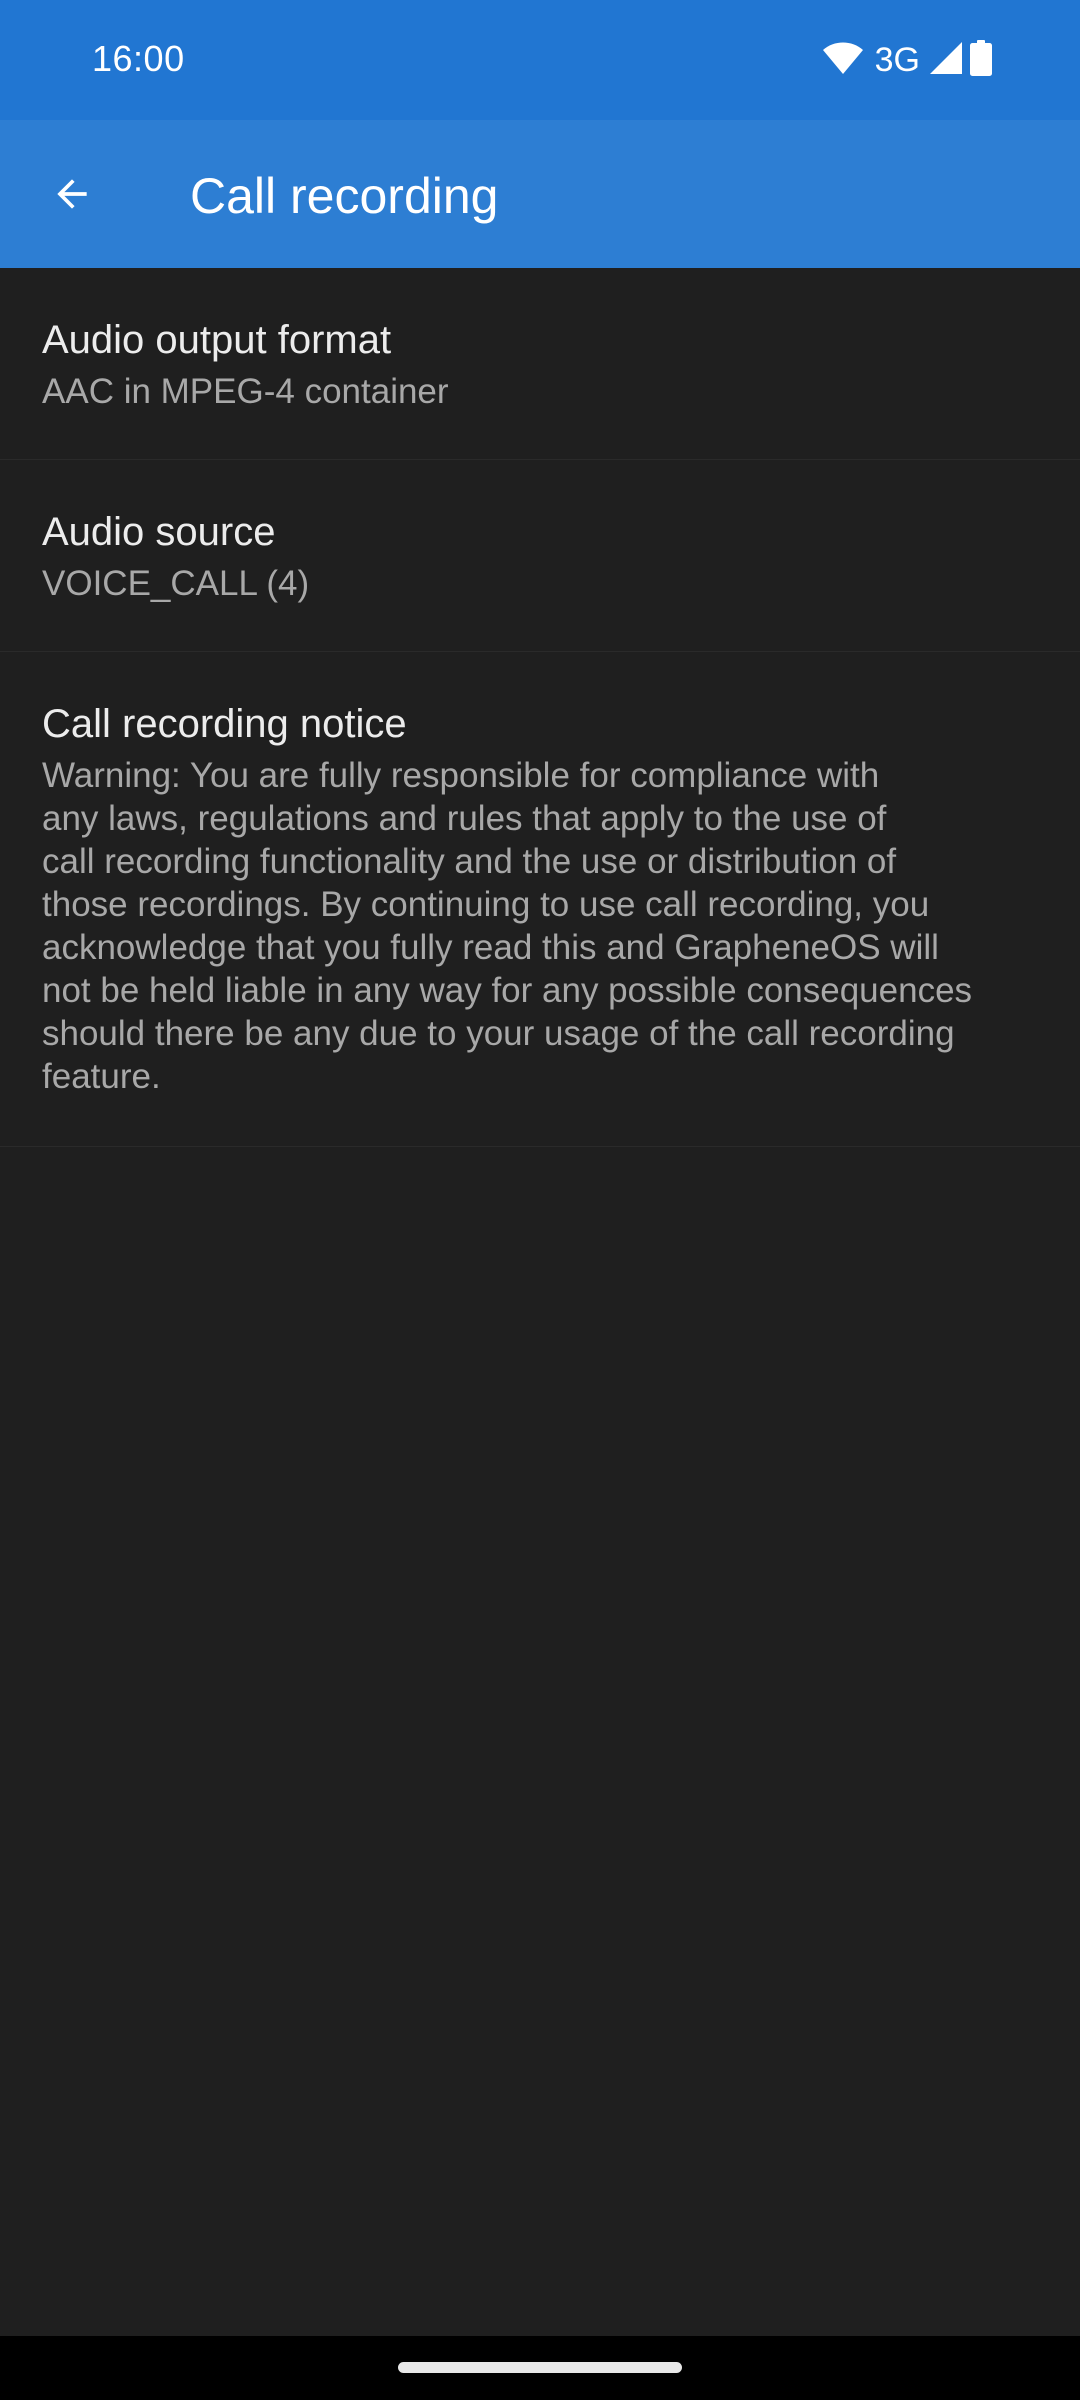  What do you see at coordinates (946, 60) in the screenshot?
I see `signal-icon` at bounding box center [946, 60].